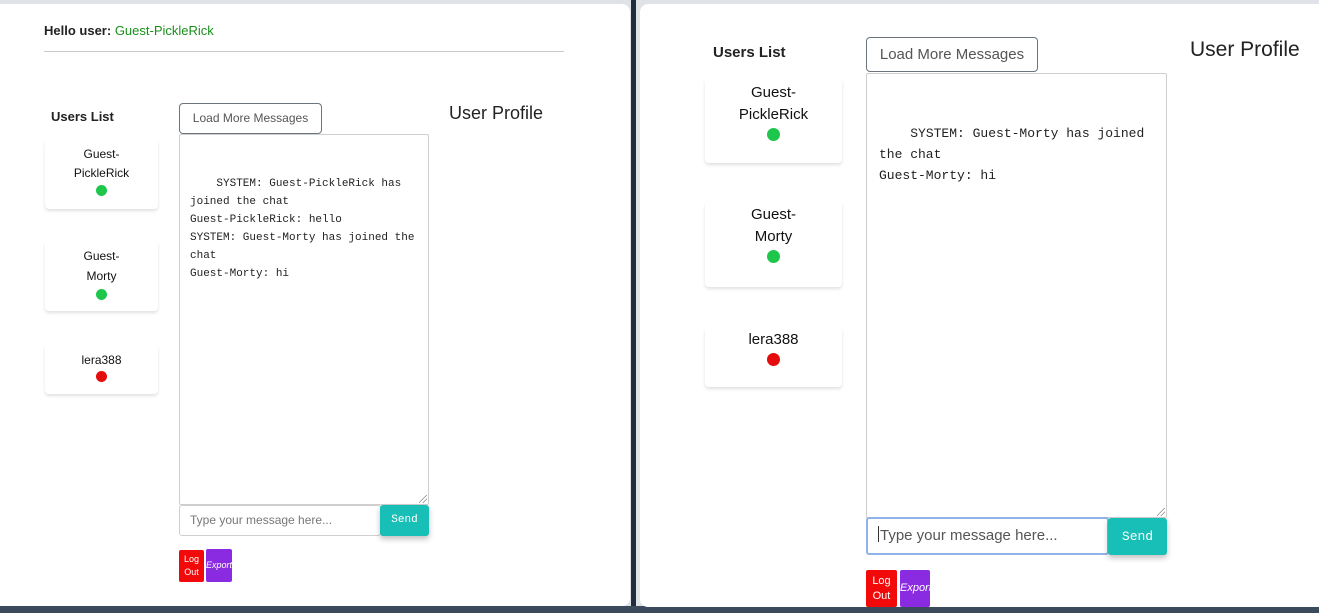 The height and width of the screenshot is (613, 1319). Describe the element at coordinates (164, 30) in the screenshot. I see `greeting-username: Guest-PickleRick` at that location.